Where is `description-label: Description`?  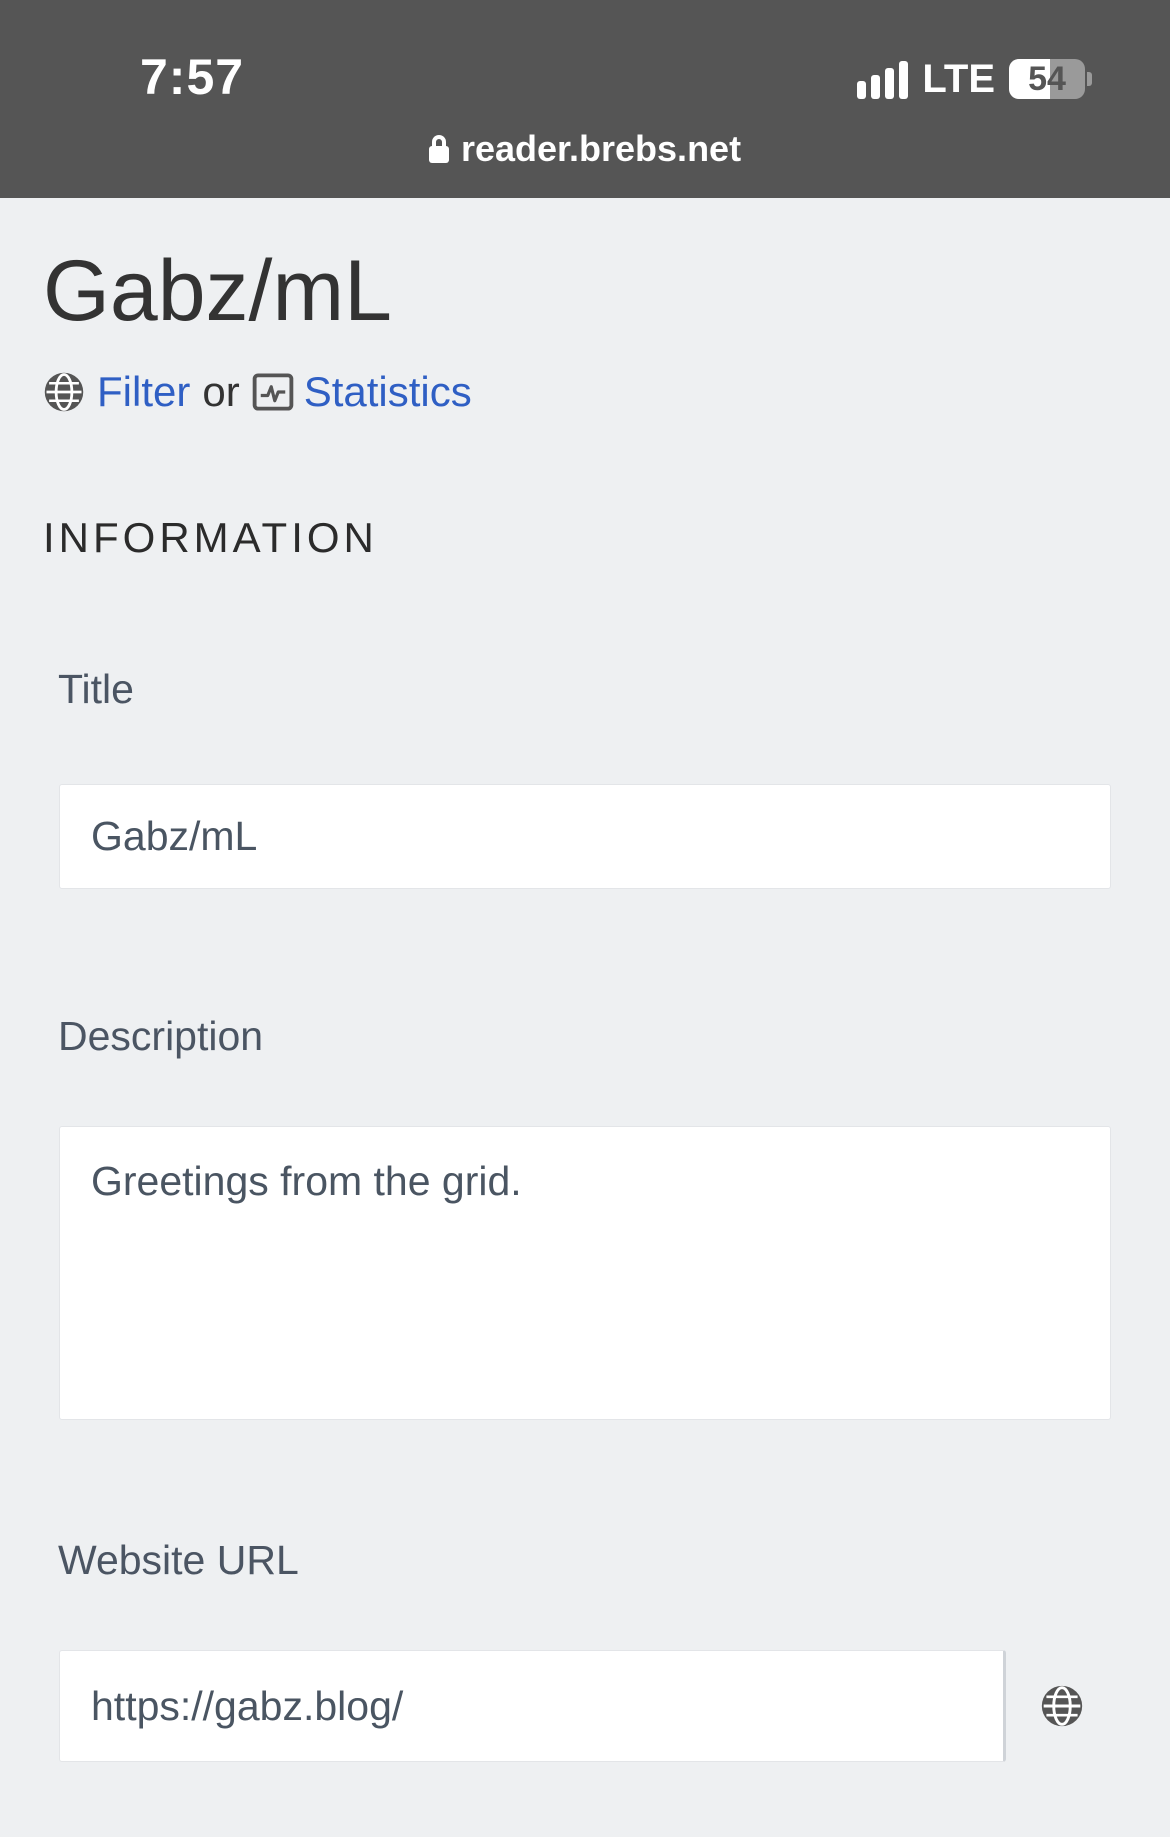
description-label: Description is located at coordinates (161, 1036).